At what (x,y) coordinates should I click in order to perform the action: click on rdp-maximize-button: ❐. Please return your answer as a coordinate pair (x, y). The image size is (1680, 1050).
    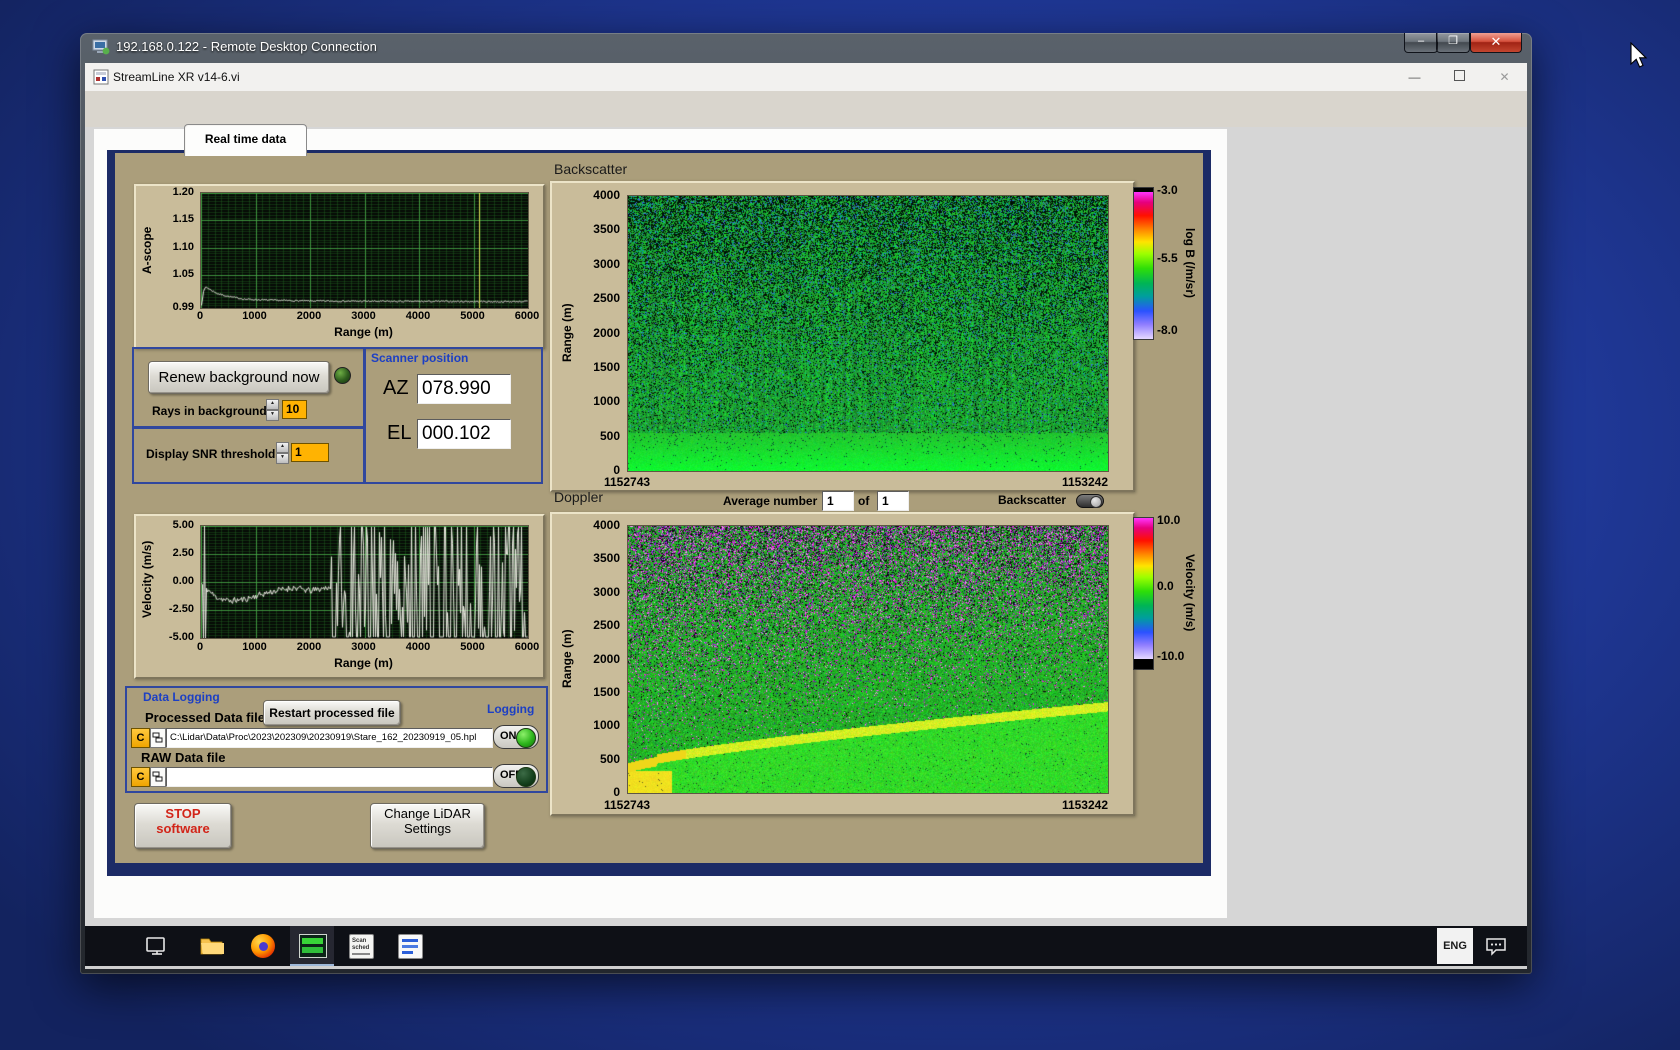
    Looking at the image, I should click on (1453, 43).